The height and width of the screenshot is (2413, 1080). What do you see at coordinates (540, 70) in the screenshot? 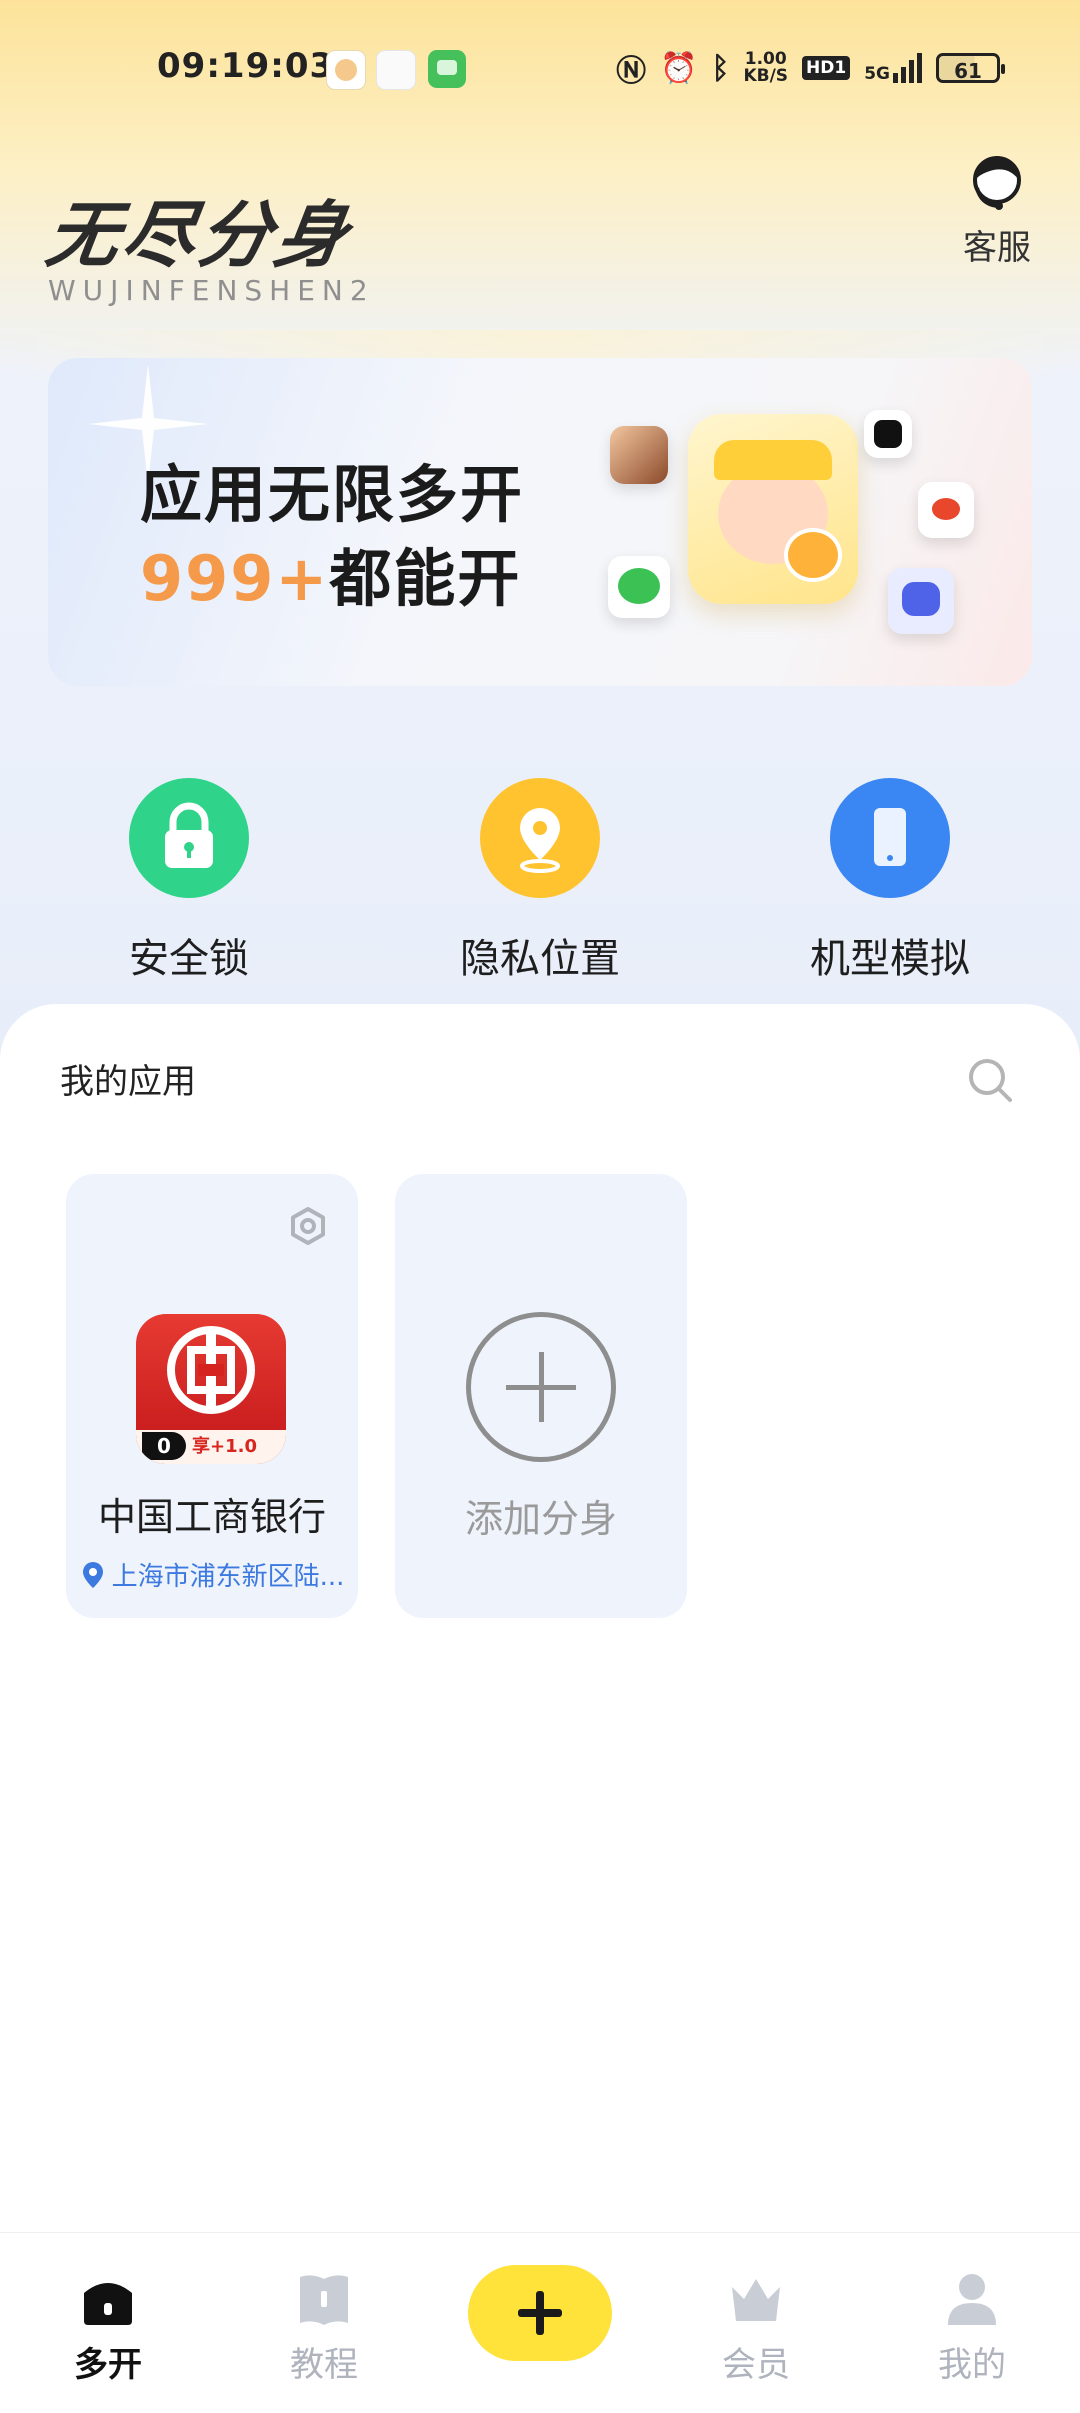
I see `status-bar: 09:19:03 Ⓝ ⏰ ᛒ 1.00 KB/S HD1 5G 61` at bounding box center [540, 70].